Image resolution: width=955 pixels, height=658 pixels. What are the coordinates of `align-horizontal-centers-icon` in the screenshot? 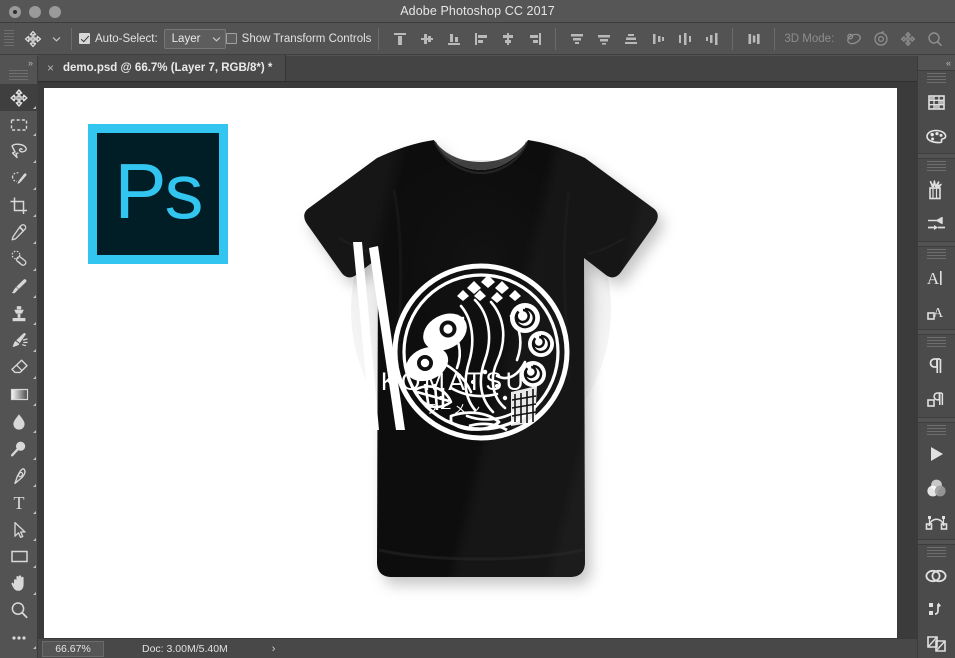 It's located at (507, 39).